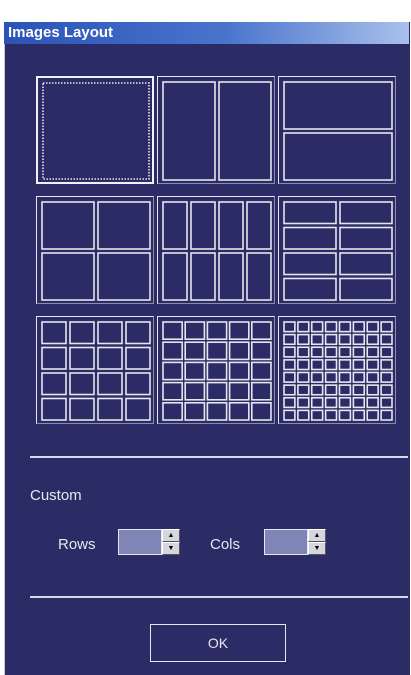  What do you see at coordinates (218, 643) in the screenshot?
I see `ok-button: OK` at bounding box center [218, 643].